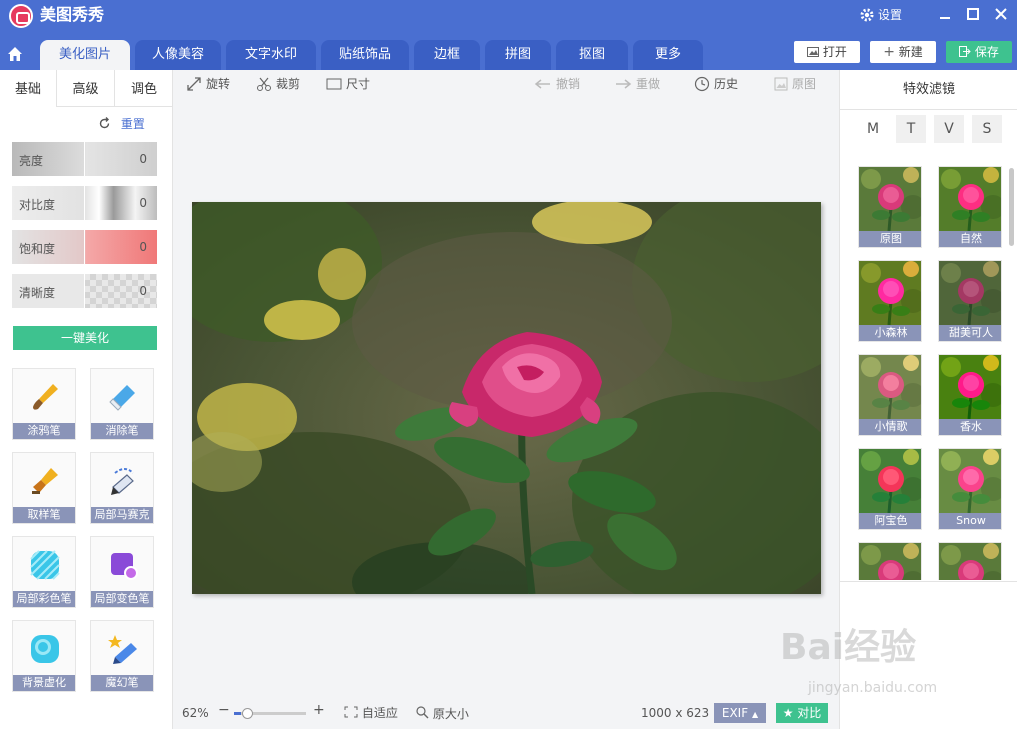  I want to click on filter-scrollbar, so click(1011, 207).